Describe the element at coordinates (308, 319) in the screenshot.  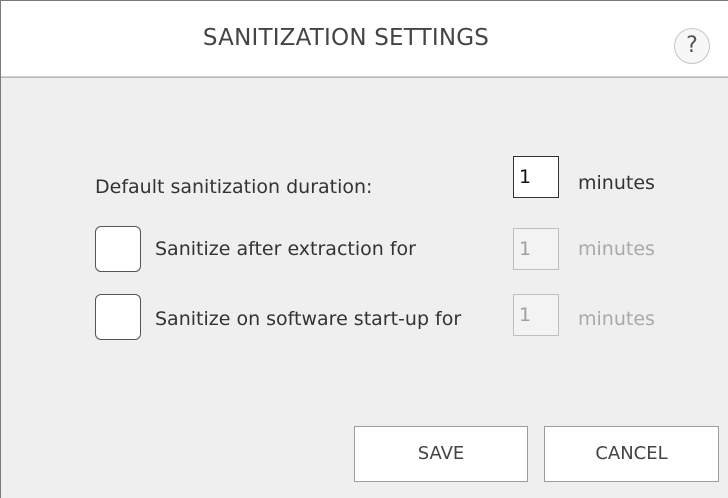
I see `sanitize-on-startup-label: Sanitize on software start-up for` at that location.